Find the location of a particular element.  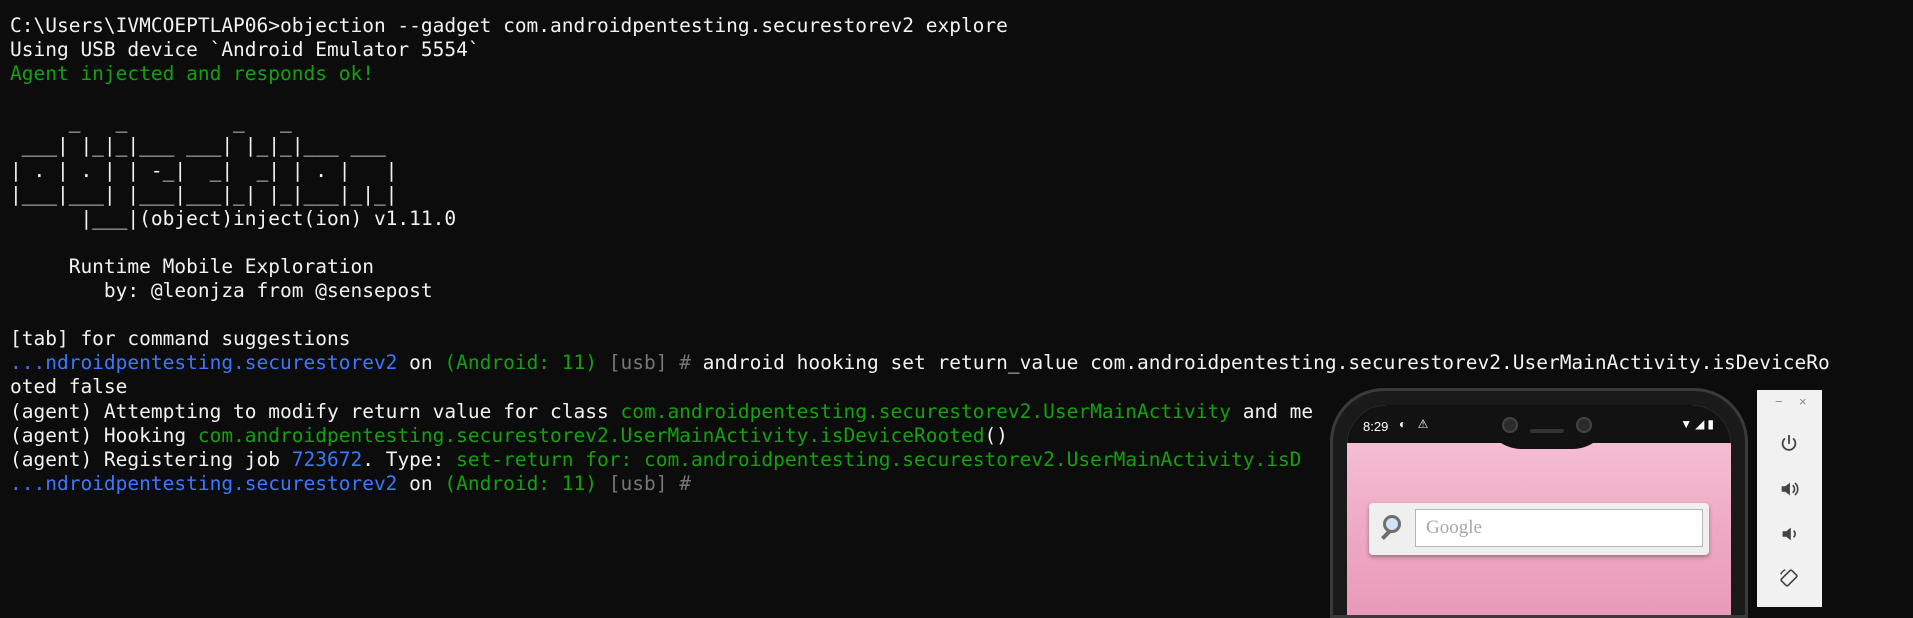

android-emulator: 8:29 ◐ ⚠ ▼◢▮ Google is located at coordinates (1539, 503).